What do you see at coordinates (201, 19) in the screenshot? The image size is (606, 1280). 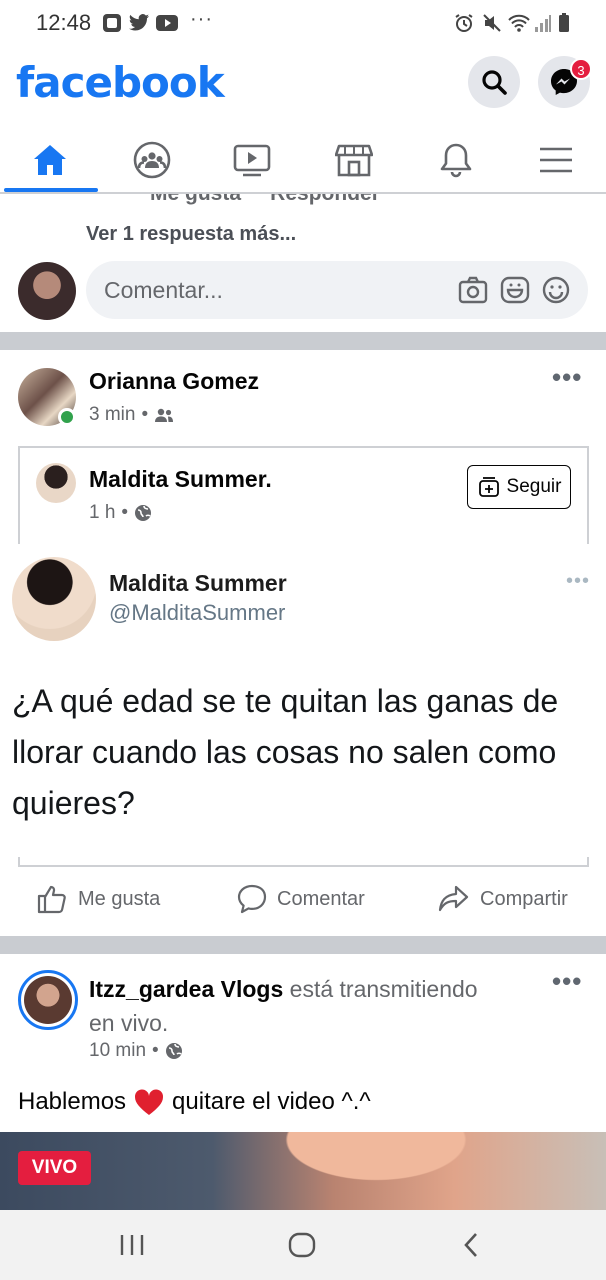 I see `more-notifications: ···` at bounding box center [201, 19].